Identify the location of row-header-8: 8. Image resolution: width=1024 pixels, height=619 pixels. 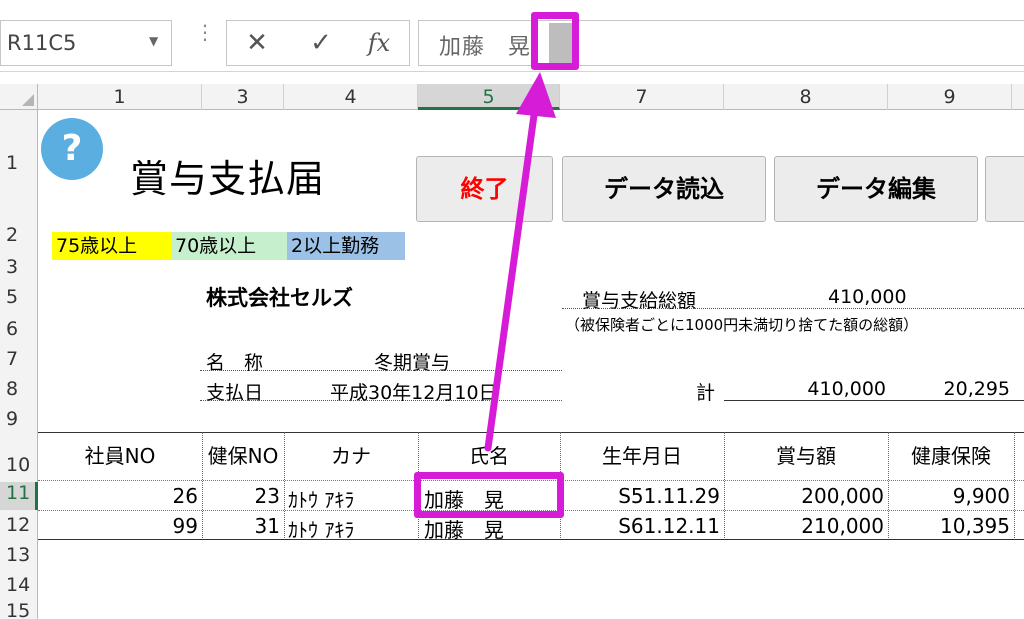
(19, 389).